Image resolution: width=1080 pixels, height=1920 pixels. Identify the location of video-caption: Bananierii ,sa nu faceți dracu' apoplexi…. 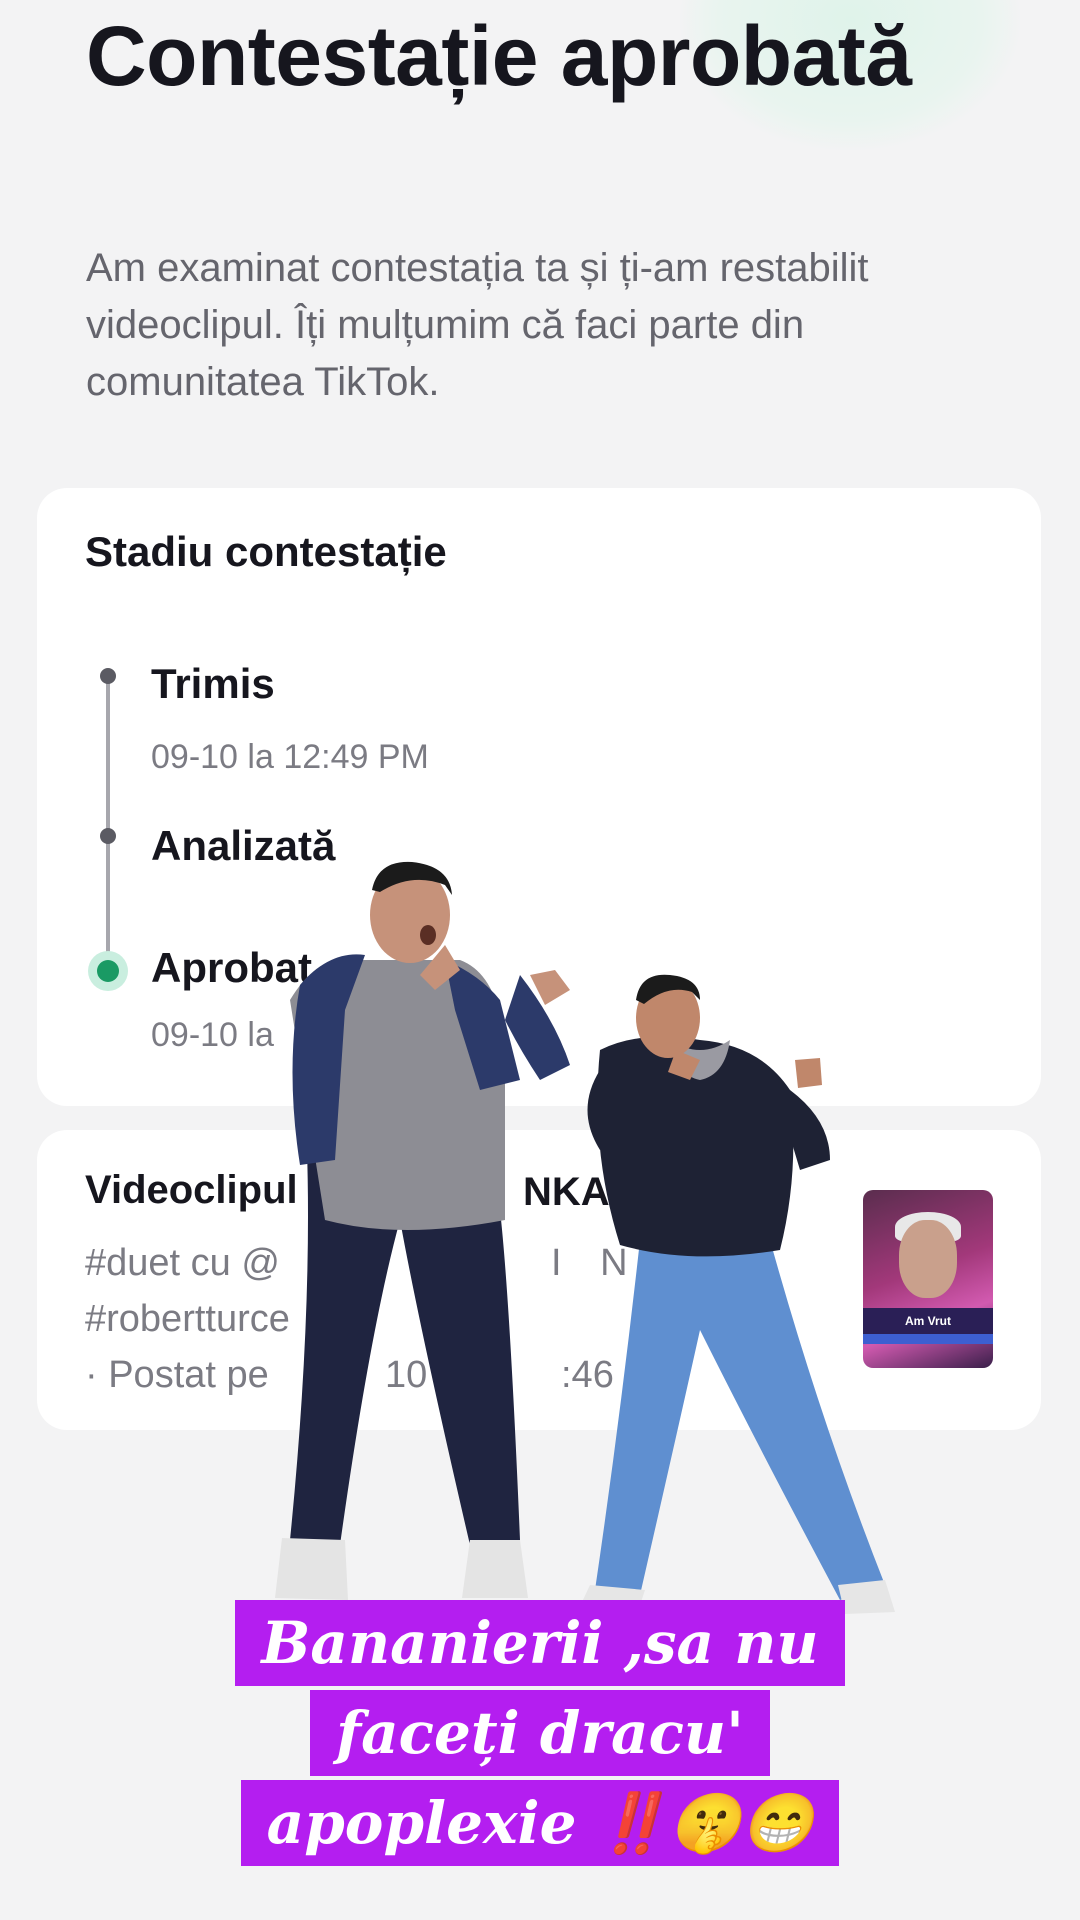
(540, 1735).